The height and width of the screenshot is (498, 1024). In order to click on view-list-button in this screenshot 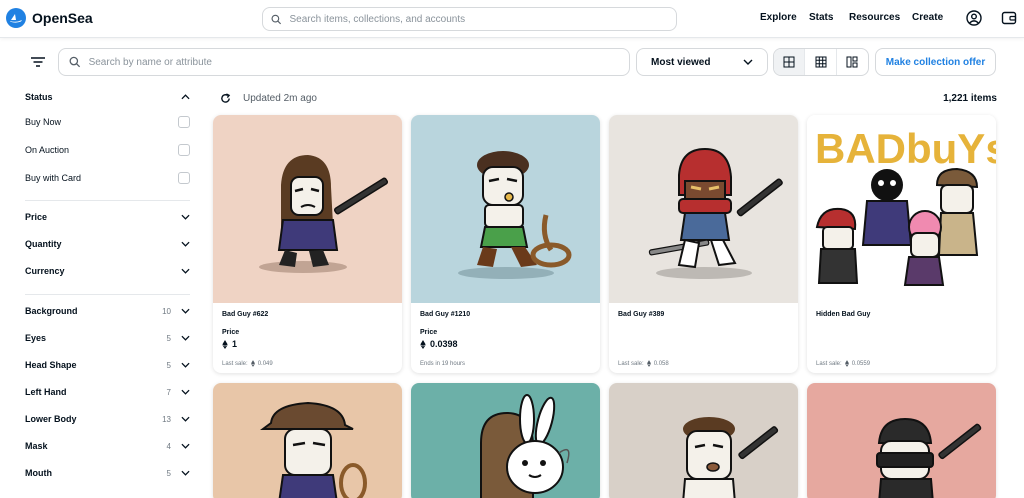, I will do `click(852, 62)`.